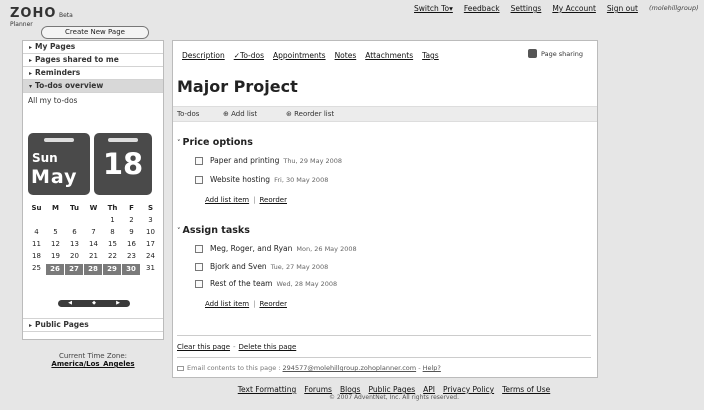 This screenshot has height=410, width=704. I want to click on calendar-day: 8, so click(112, 233).